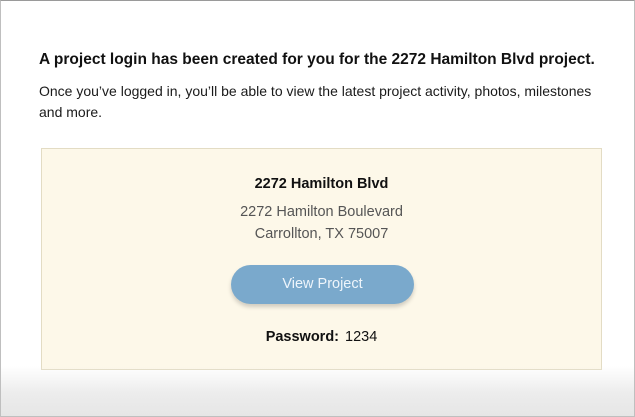  What do you see at coordinates (361, 337) in the screenshot?
I see `password-value: 1234` at bounding box center [361, 337].